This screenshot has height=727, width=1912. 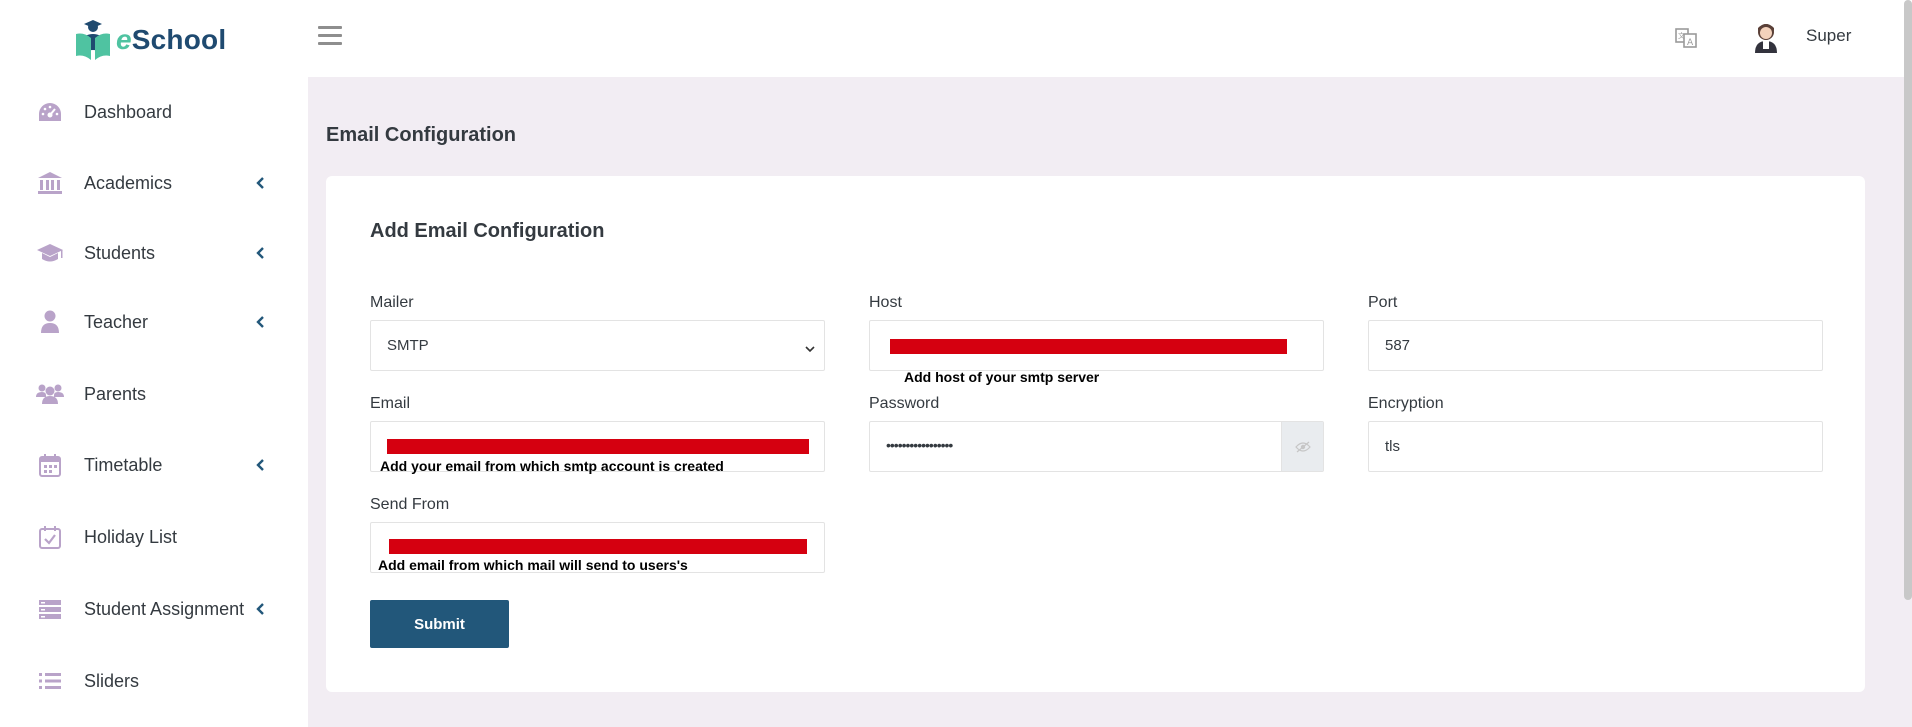 What do you see at coordinates (1398, 345) in the screenshot?
I see `port-value: 587` at bounding box center [1398, 345].